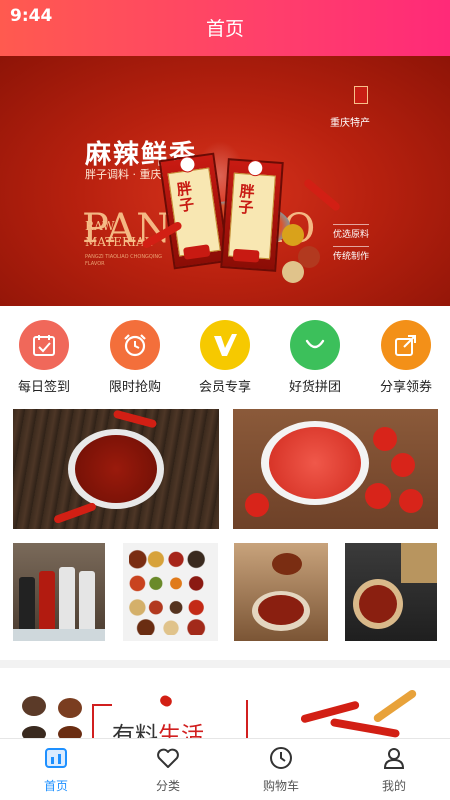 Image resolution: width=450 pixels, height=800 pixels. I want to click on smile-icon, so click(315, 345).